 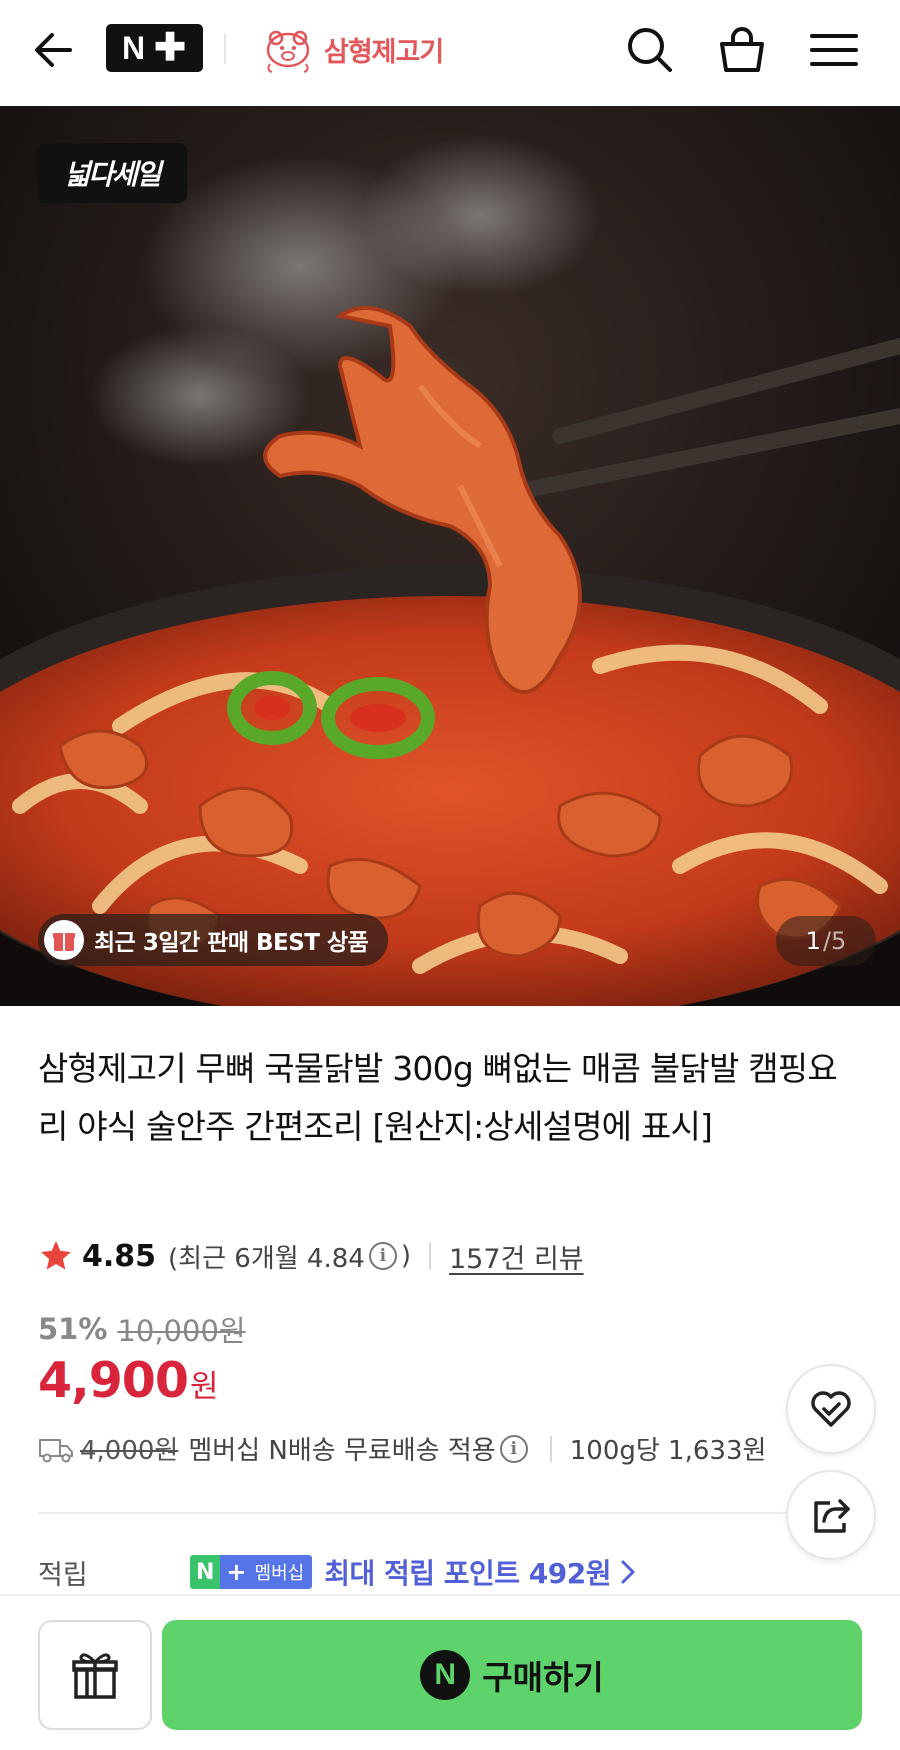 I want to click on brand-name: 삼형제고기, so click(x=384, y=52).